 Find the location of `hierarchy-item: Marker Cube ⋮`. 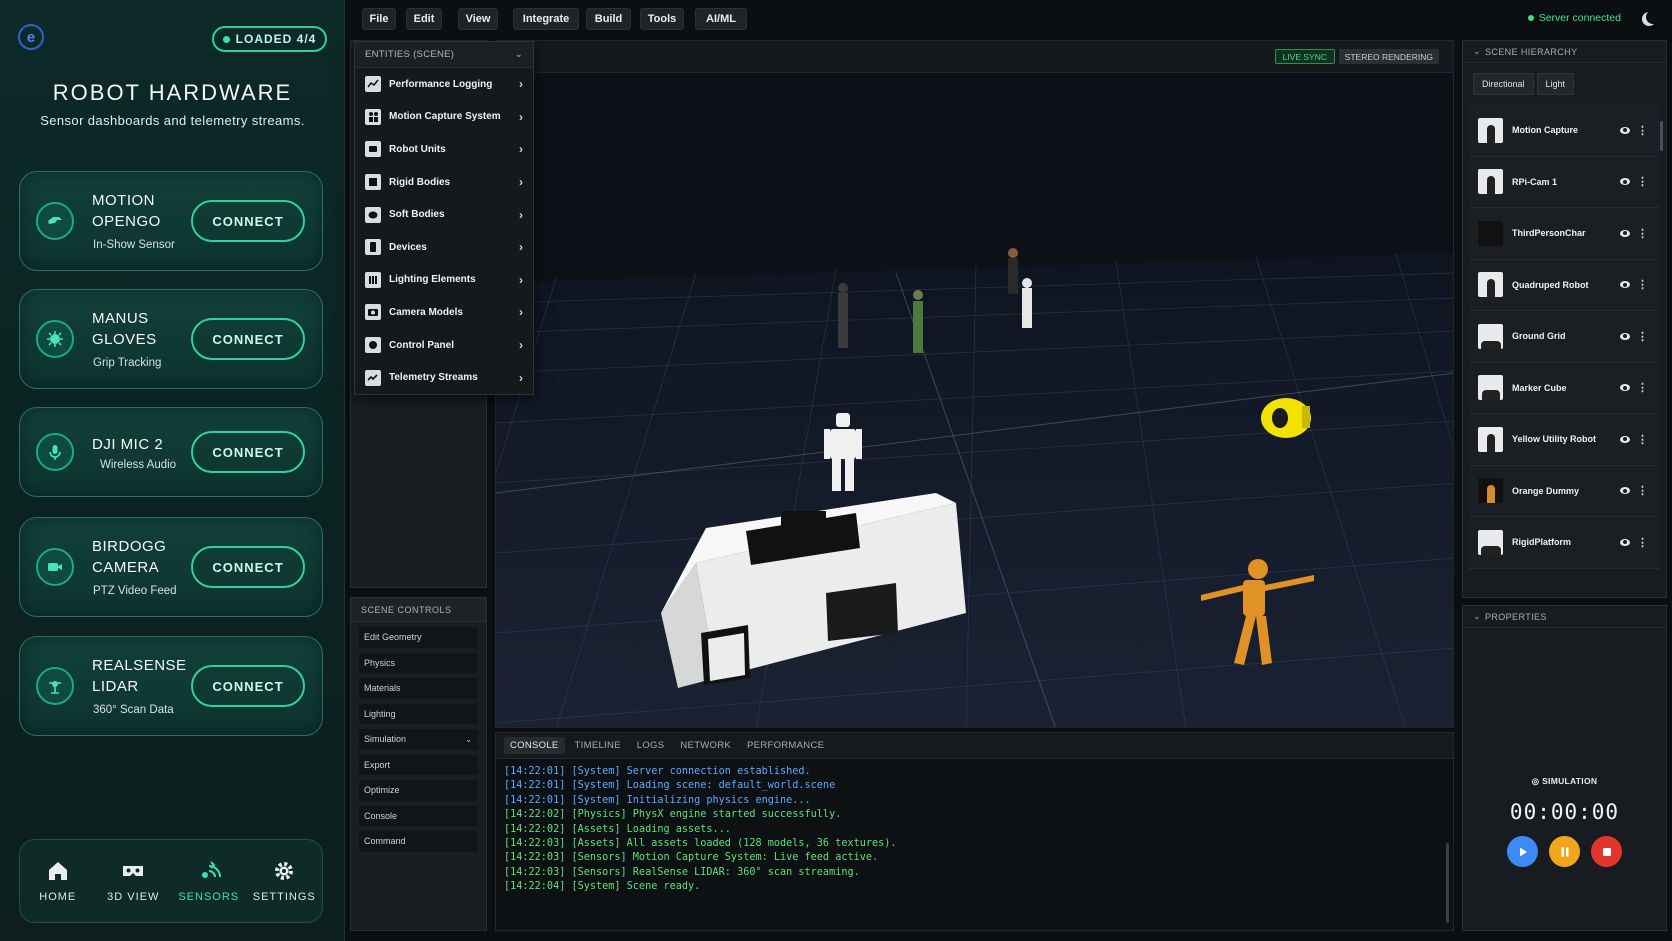

hierarchy-item: Marker Cube ⋮ is located at coordinates (1564, 388).